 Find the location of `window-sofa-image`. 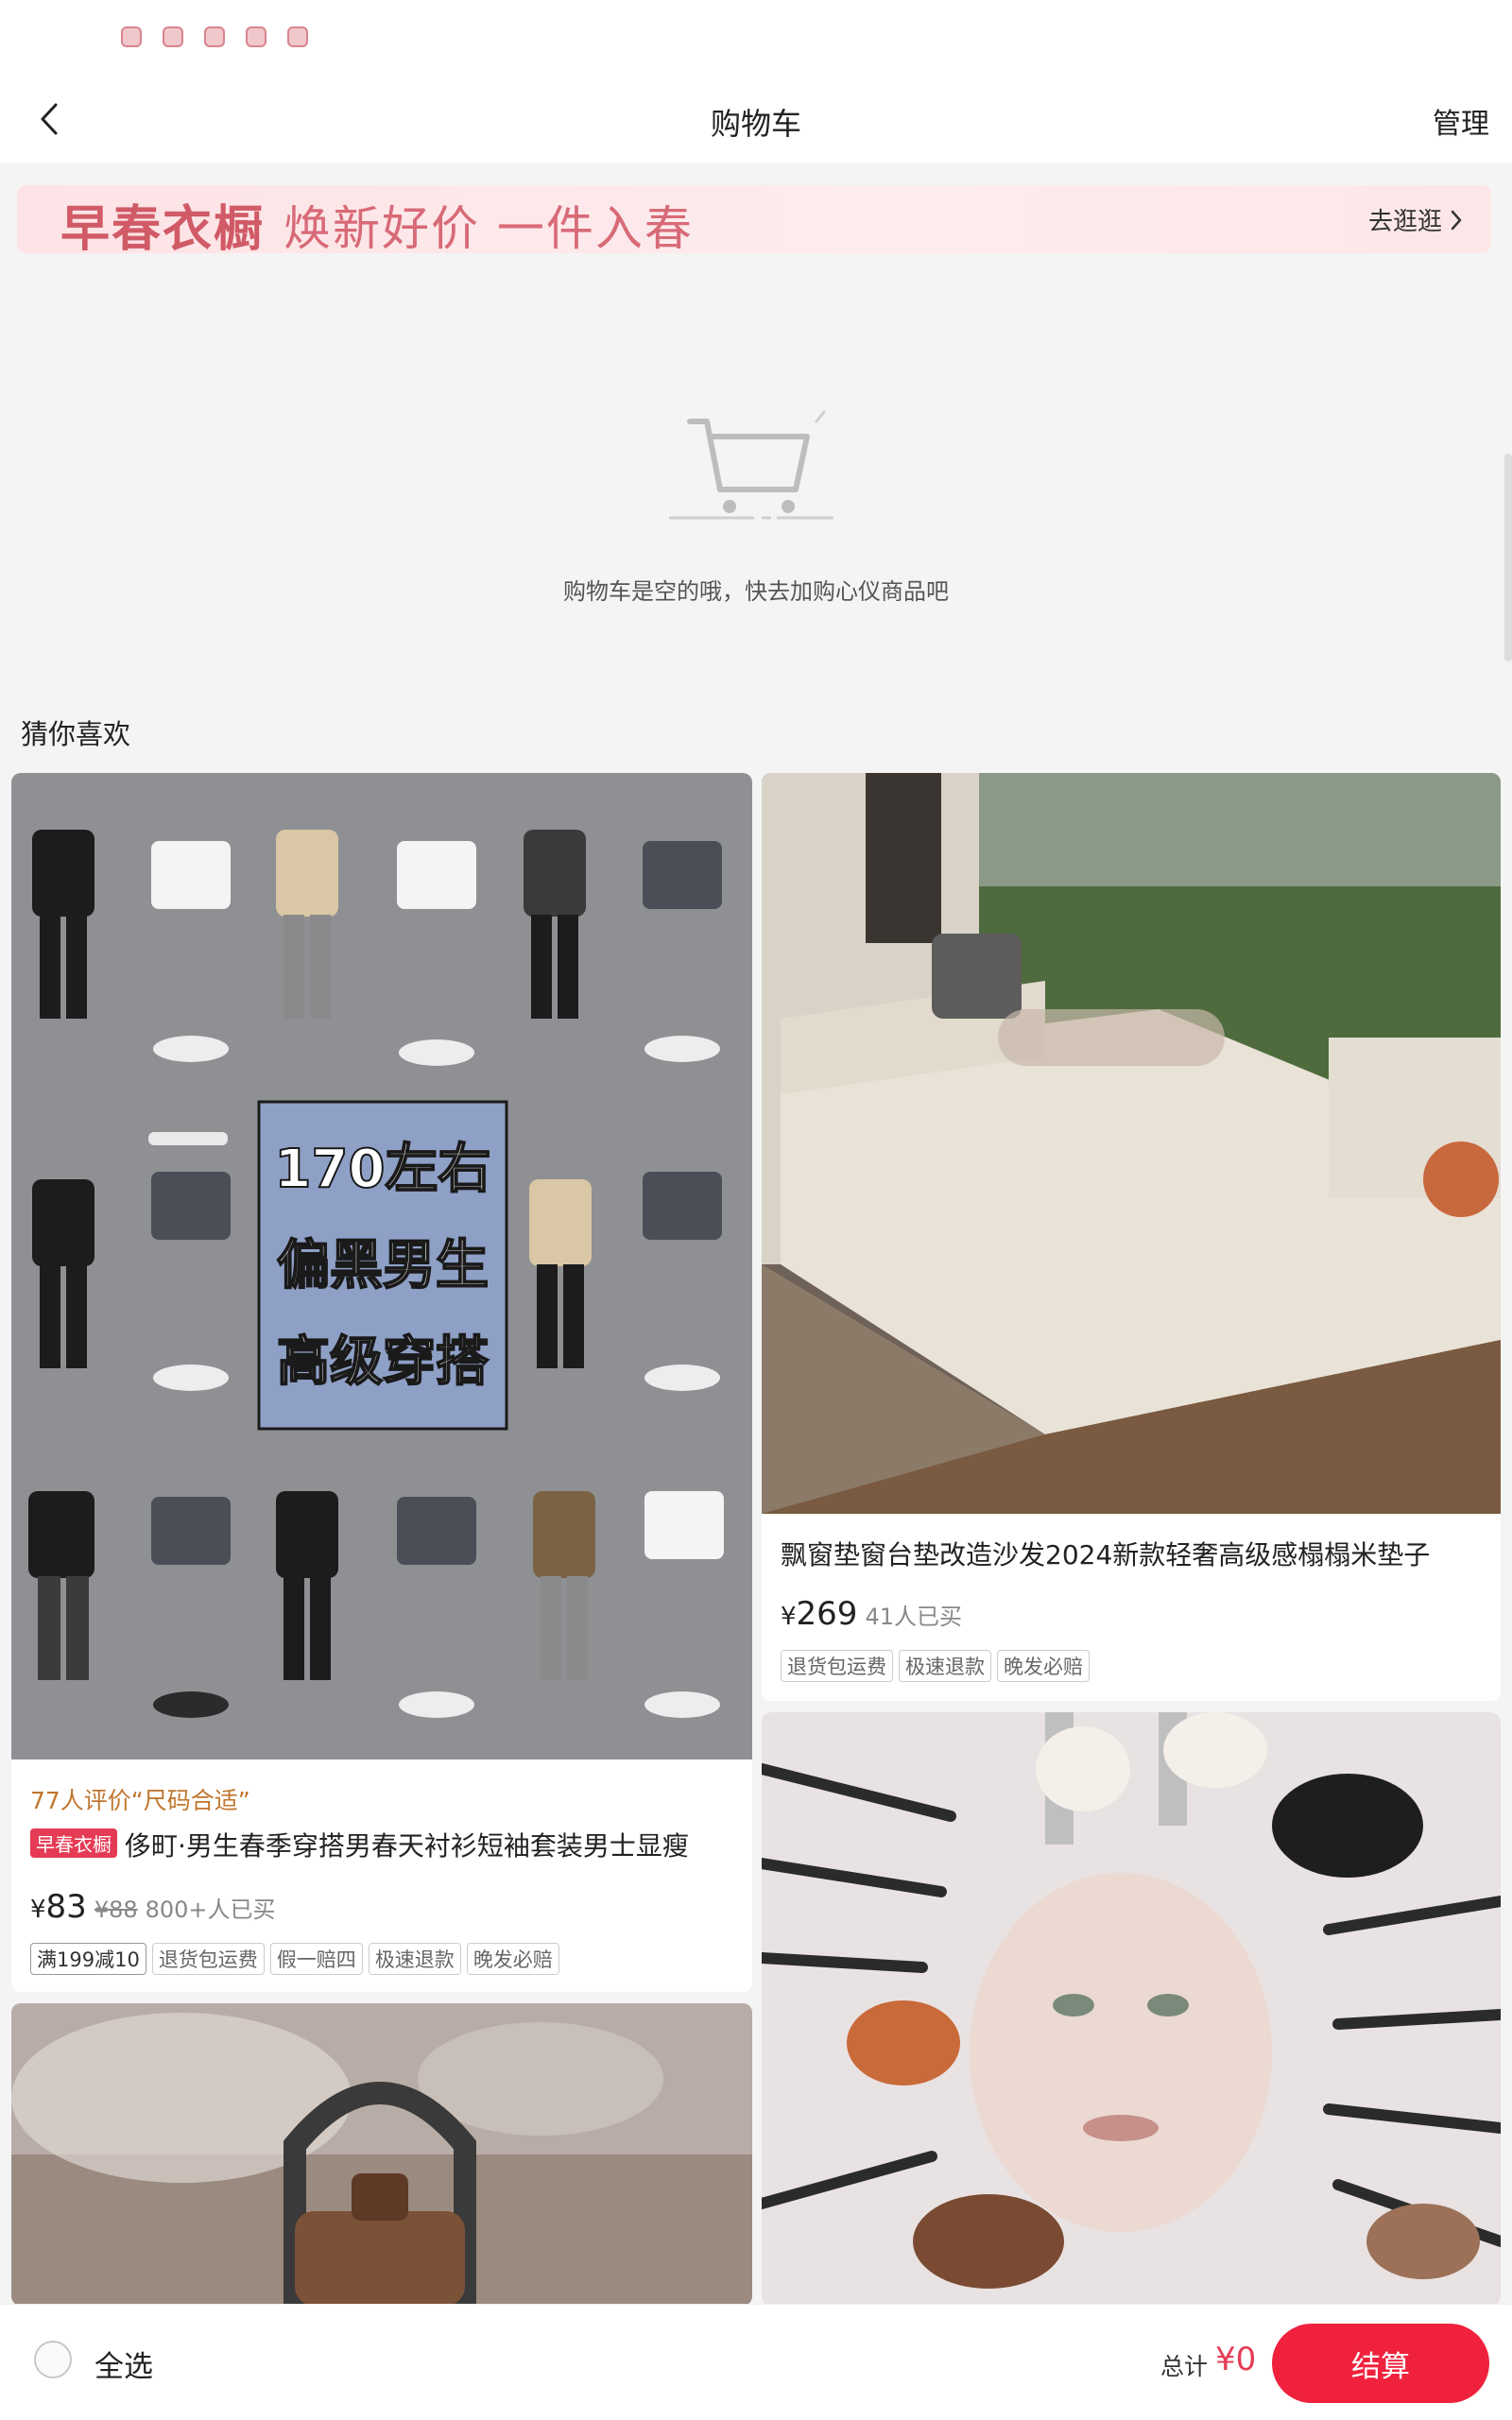

window-sofa-image is located at coordinates (1131, 1143).